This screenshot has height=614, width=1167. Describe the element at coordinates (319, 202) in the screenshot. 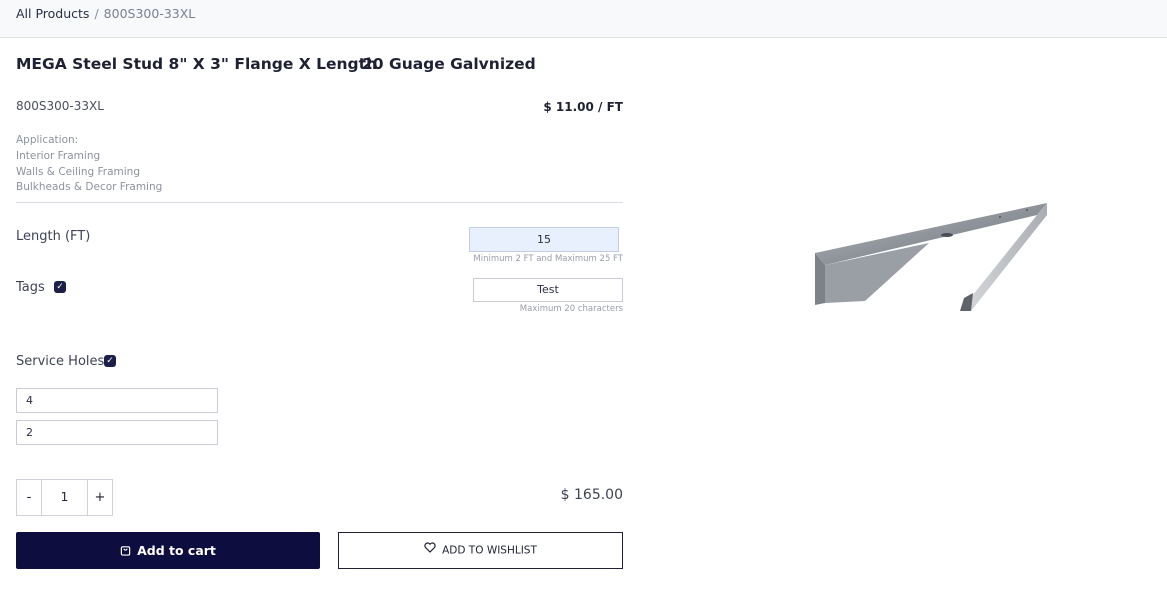

I see `section-divider` at that location.